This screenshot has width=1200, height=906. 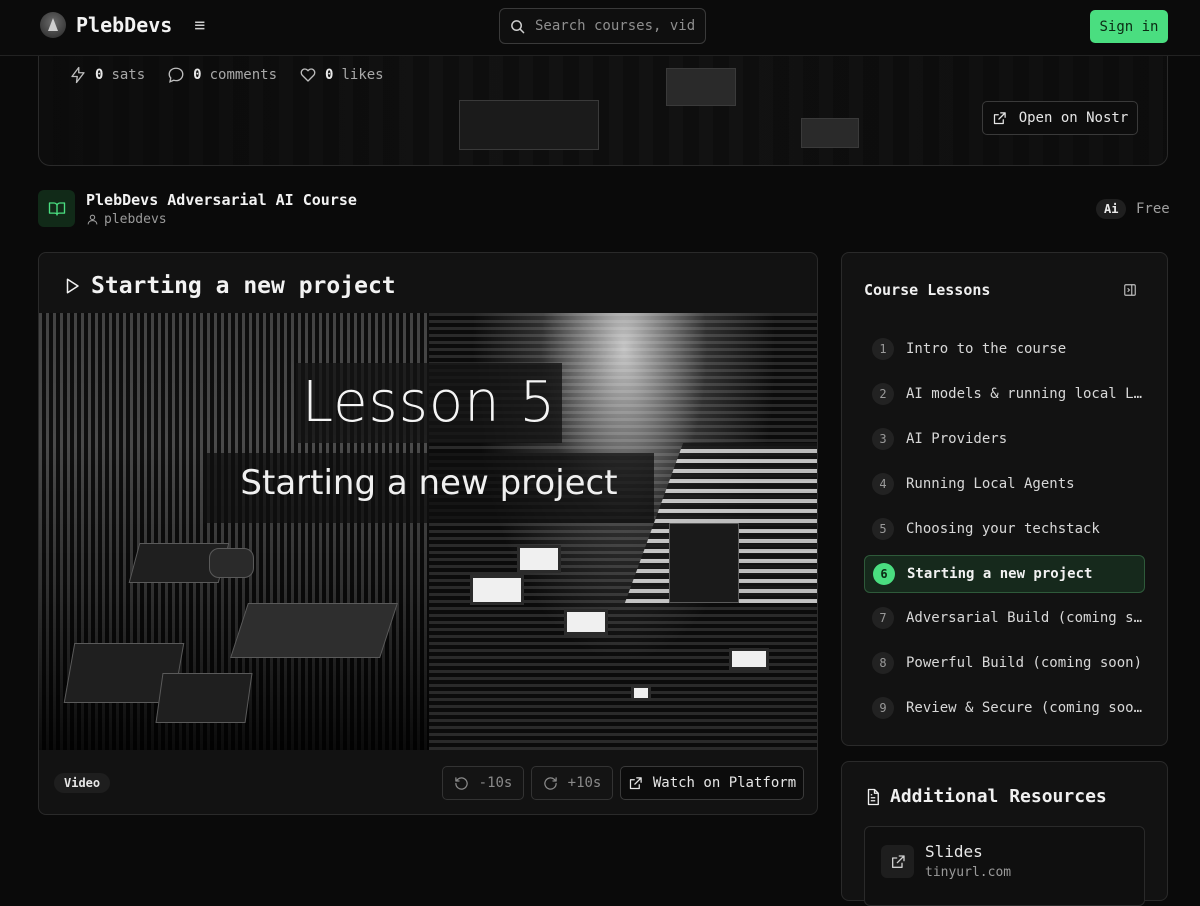 I want to click on lesson-title: Choosing your techstack, so click(x=1003, y=529).